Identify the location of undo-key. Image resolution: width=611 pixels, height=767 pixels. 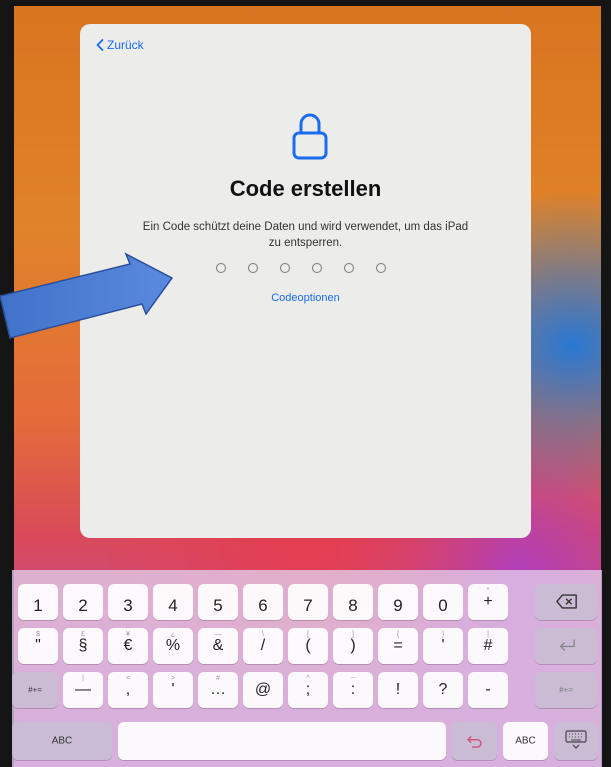
(474, 741).